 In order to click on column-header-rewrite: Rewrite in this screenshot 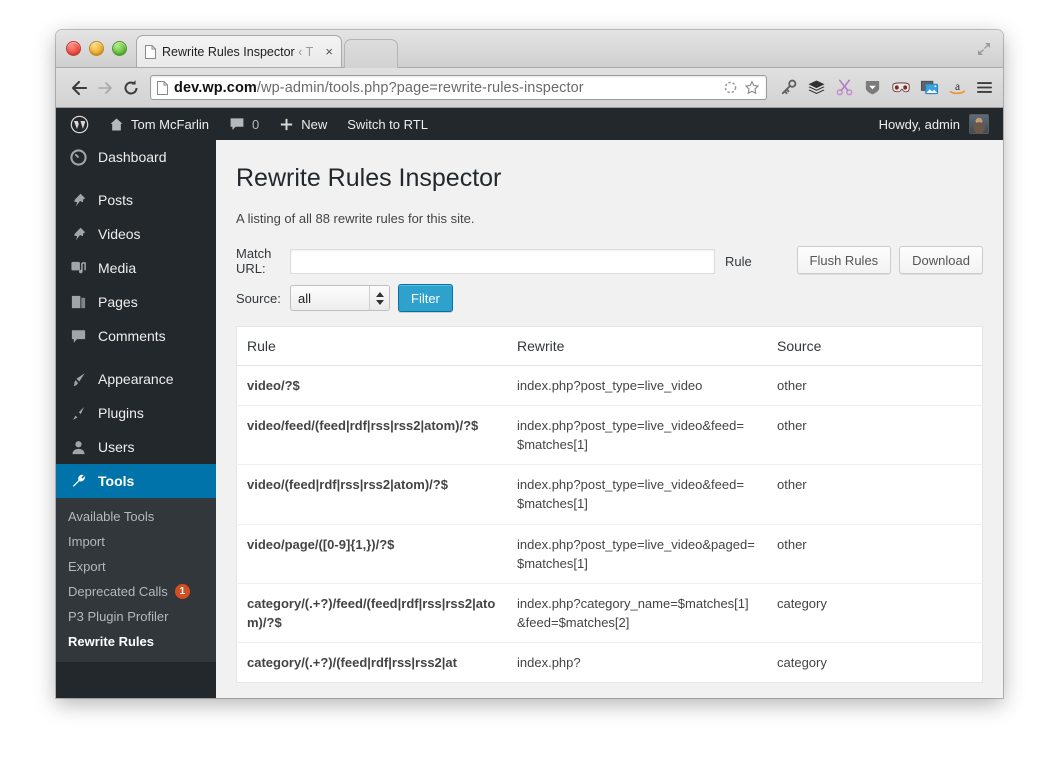, I will do `click(637, 346)`.